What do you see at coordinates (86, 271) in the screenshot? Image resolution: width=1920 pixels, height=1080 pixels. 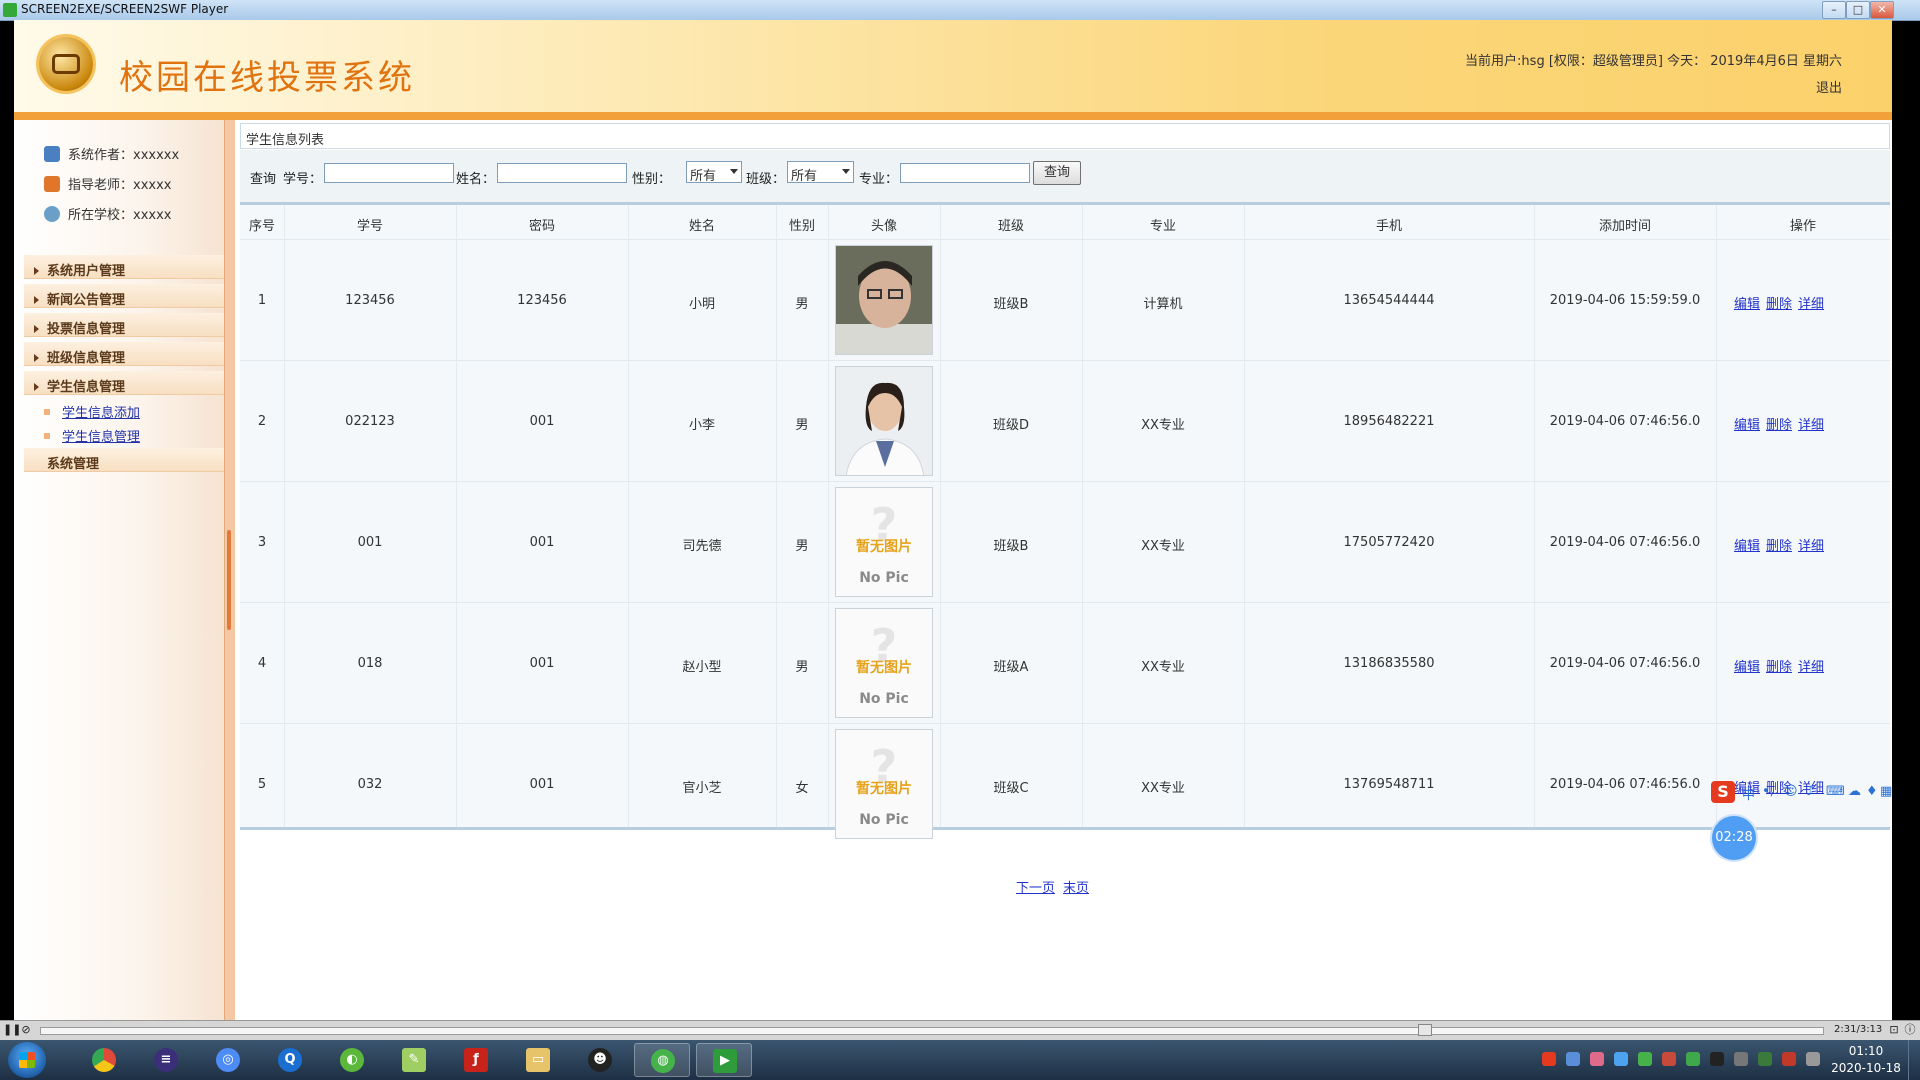 I see `menu-label: 系统用户管理` at bounding box center [86, 271].